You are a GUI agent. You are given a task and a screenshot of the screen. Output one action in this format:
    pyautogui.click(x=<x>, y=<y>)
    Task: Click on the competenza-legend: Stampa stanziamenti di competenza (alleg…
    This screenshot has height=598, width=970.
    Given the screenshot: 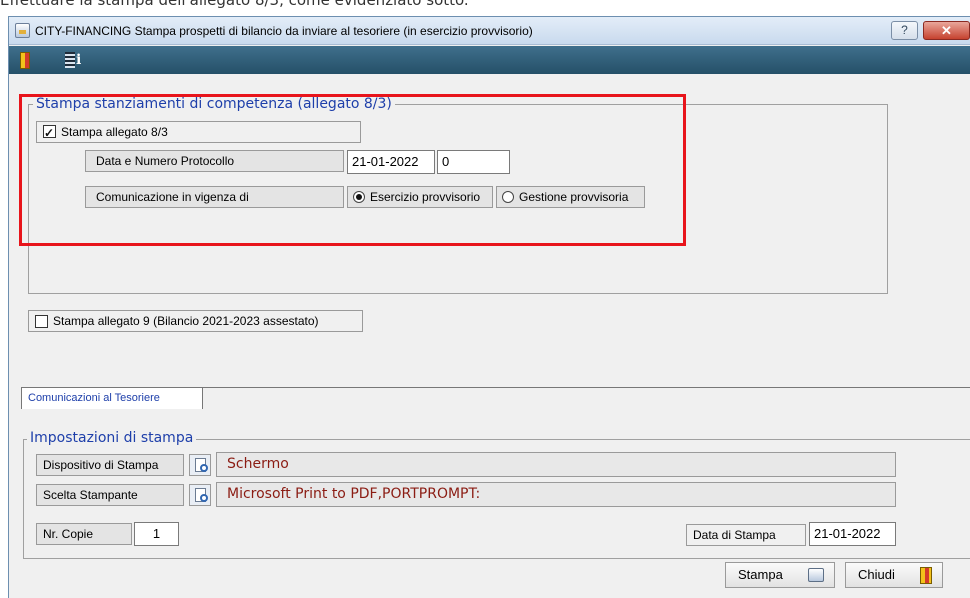 What is the action you would take?
    pyautogui.click(x=214, y=104)
    